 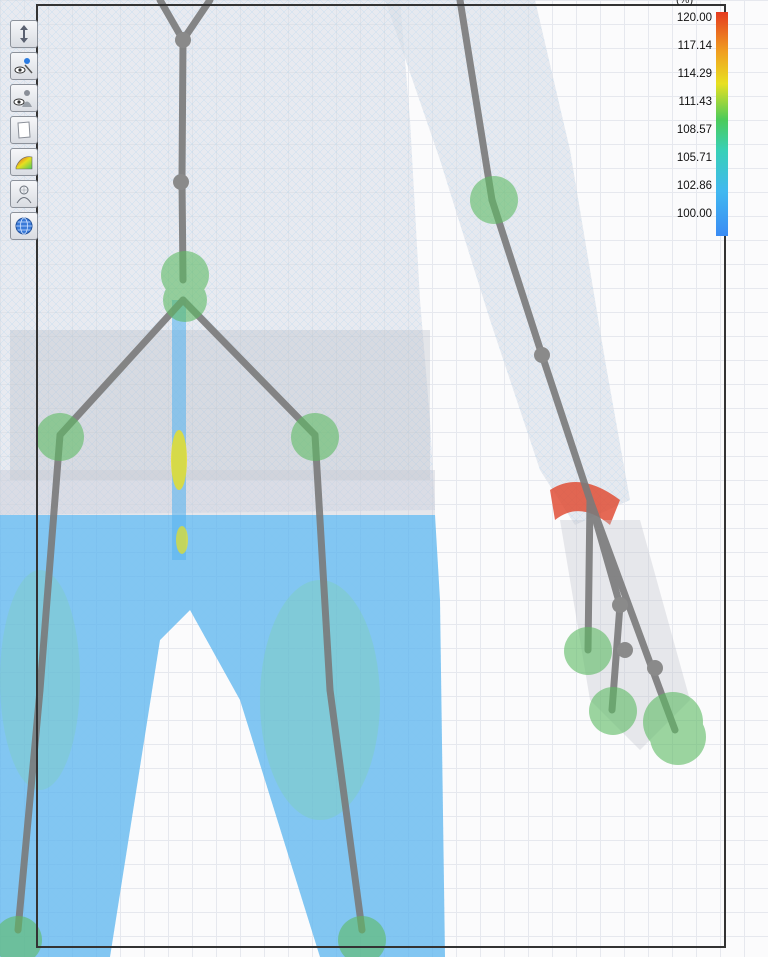 What do you see at coordinates (694, 18) in the screenshot?
I see `legend-tick: 120.00` at bounding box center [694, 18].